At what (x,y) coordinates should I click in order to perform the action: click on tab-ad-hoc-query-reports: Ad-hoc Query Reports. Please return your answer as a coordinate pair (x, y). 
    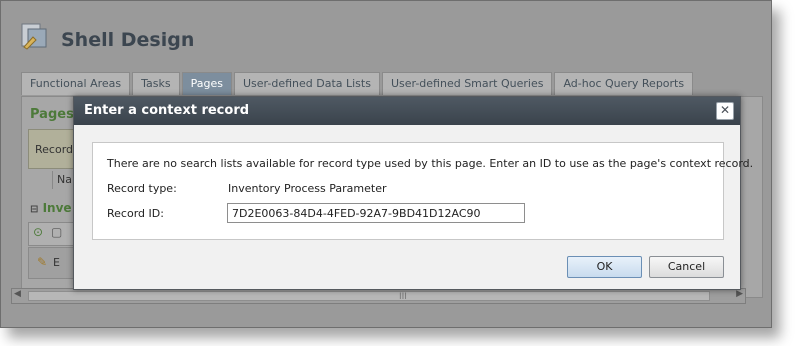
    Looking at the image, I should click on (624, 83).